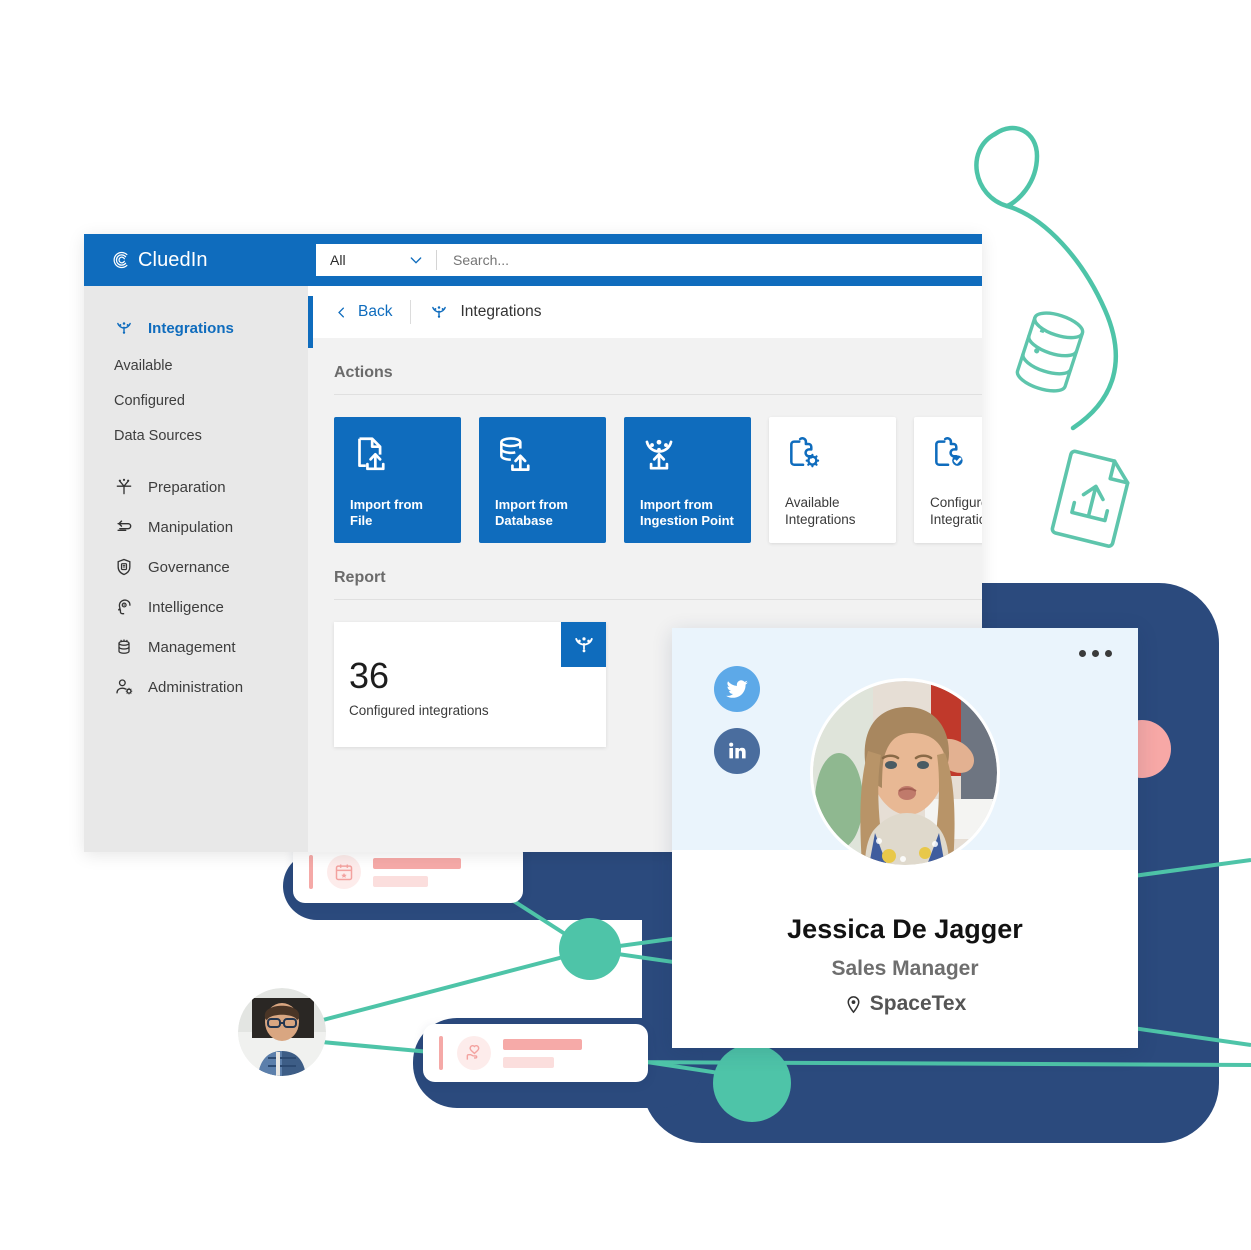 The height and width of the screenshot is (1250, 1251). What do you see at coordinates (905, 929) in the screenshot?
I see `profile-name: Jessica De Jagger` at bounding box center [905, 929].